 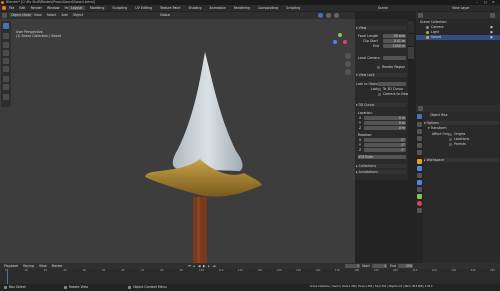 What do you see at coordinates (340, 35) in the screenshot?
I see `gizmo-y-axis-icon` at bounding box center [340, 35].